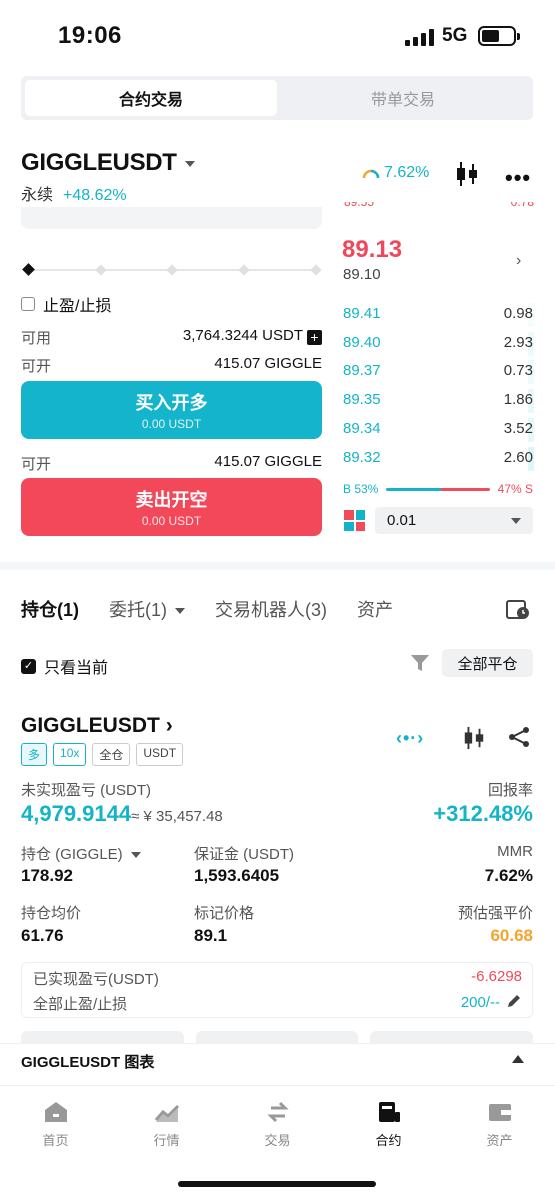  Describe the element at coordinates (519, 739) in the screenshot. I see `share-icon` at that location.